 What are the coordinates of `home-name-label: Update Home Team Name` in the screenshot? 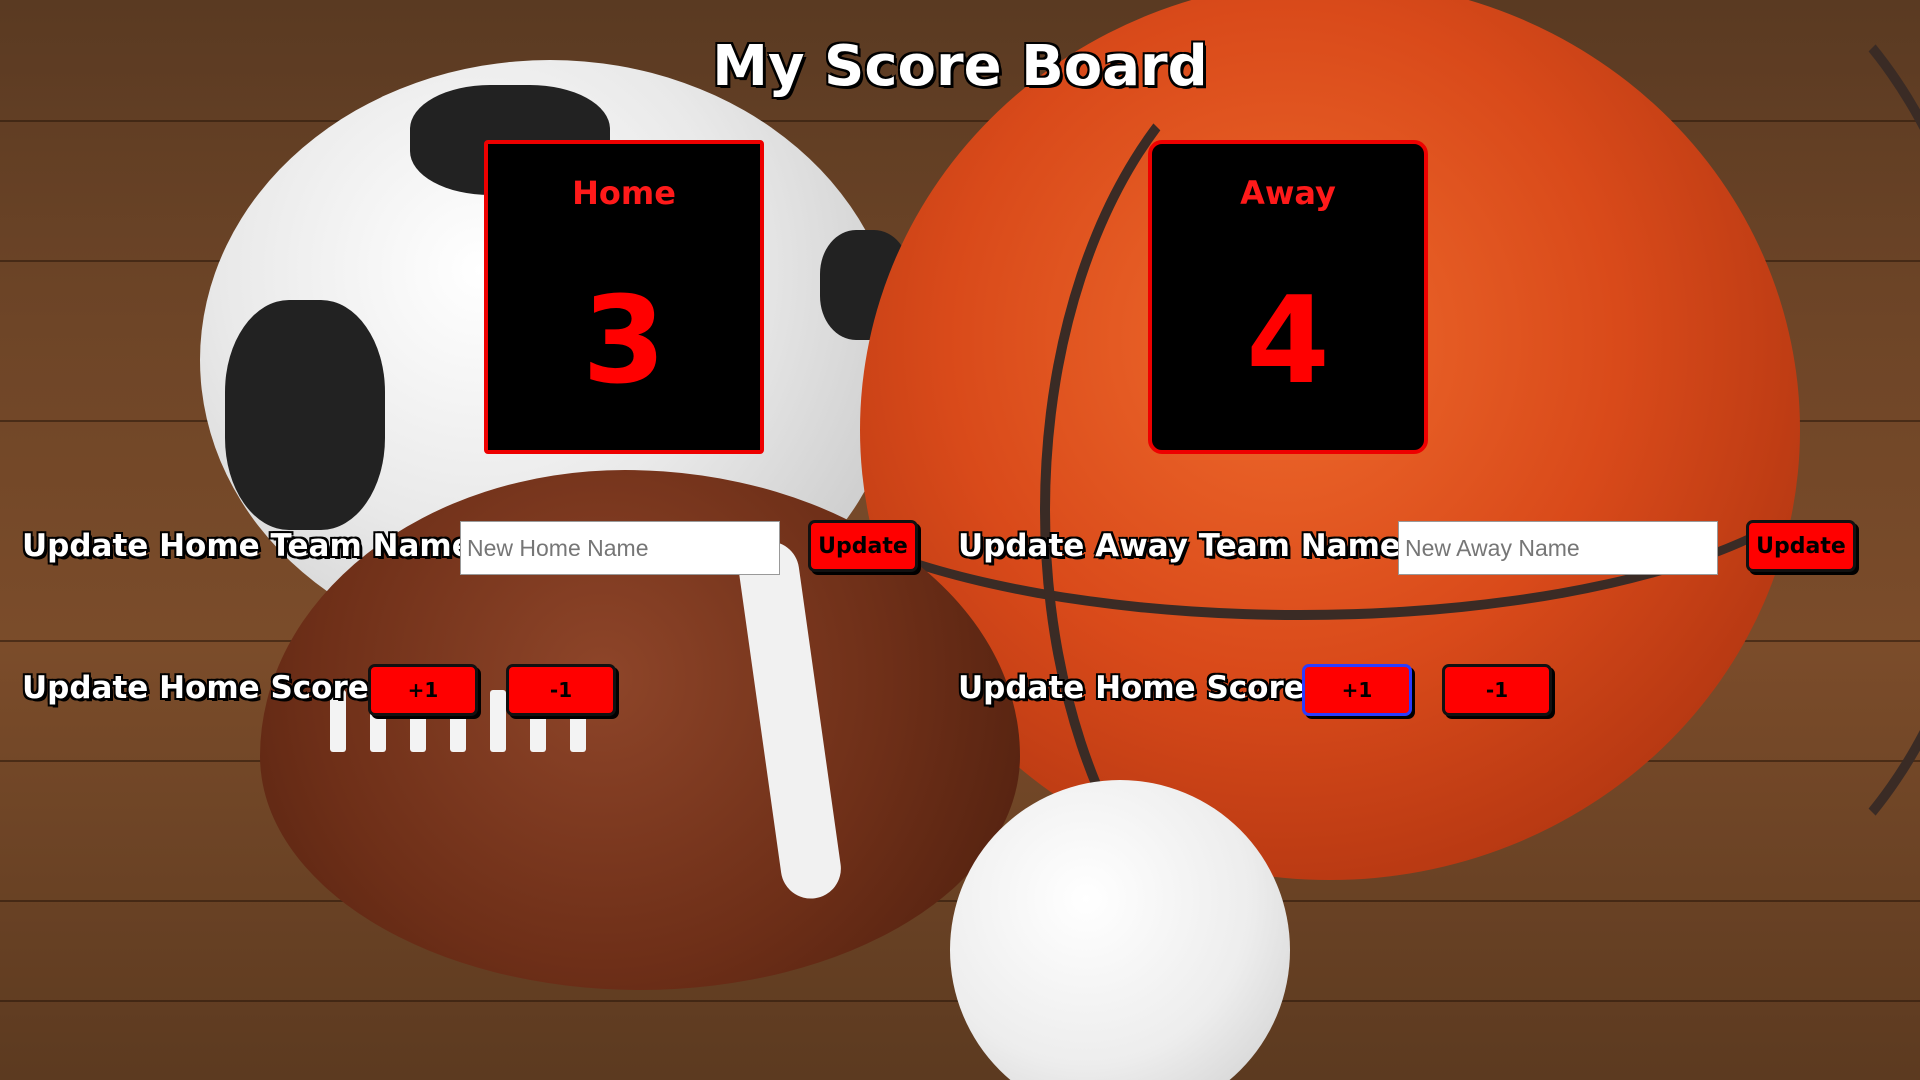 It's located at (247, 546).